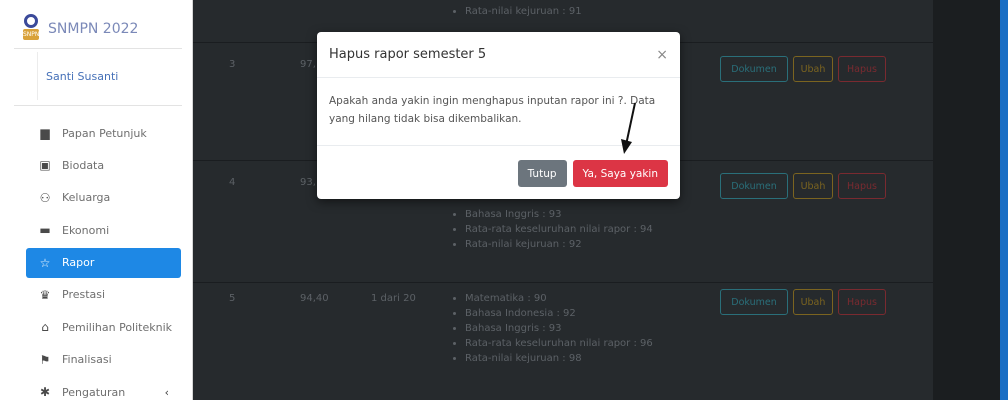 The image size is (1008, 400). What do you see at coordinates (1004, 200) in the screenshot?
I see `scrollbar` at bounding box center [1004, 200].